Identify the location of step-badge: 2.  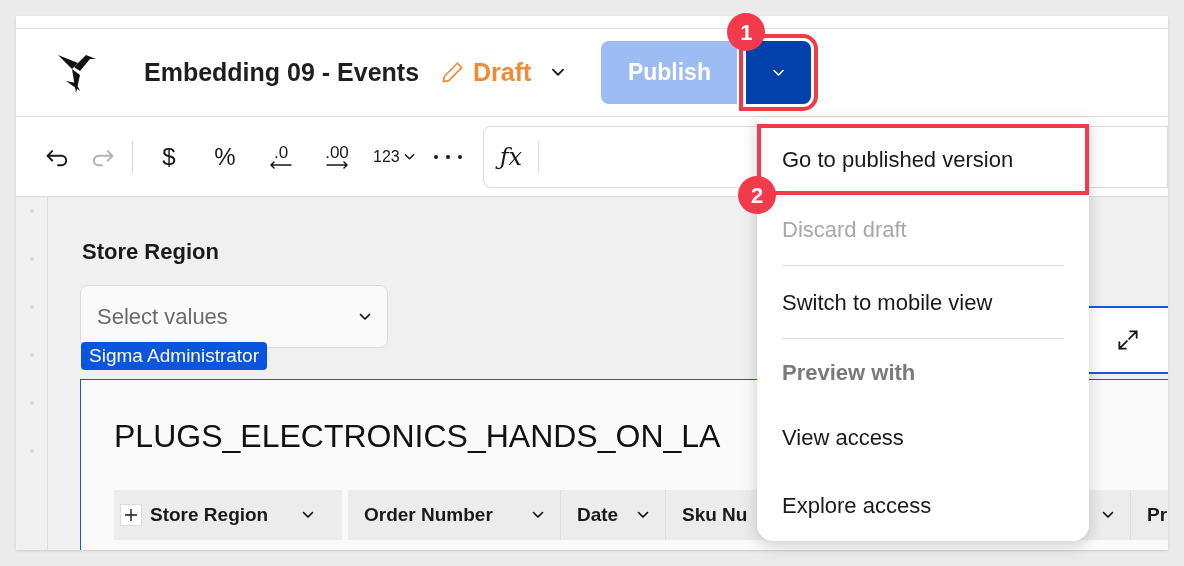
(757, 195).